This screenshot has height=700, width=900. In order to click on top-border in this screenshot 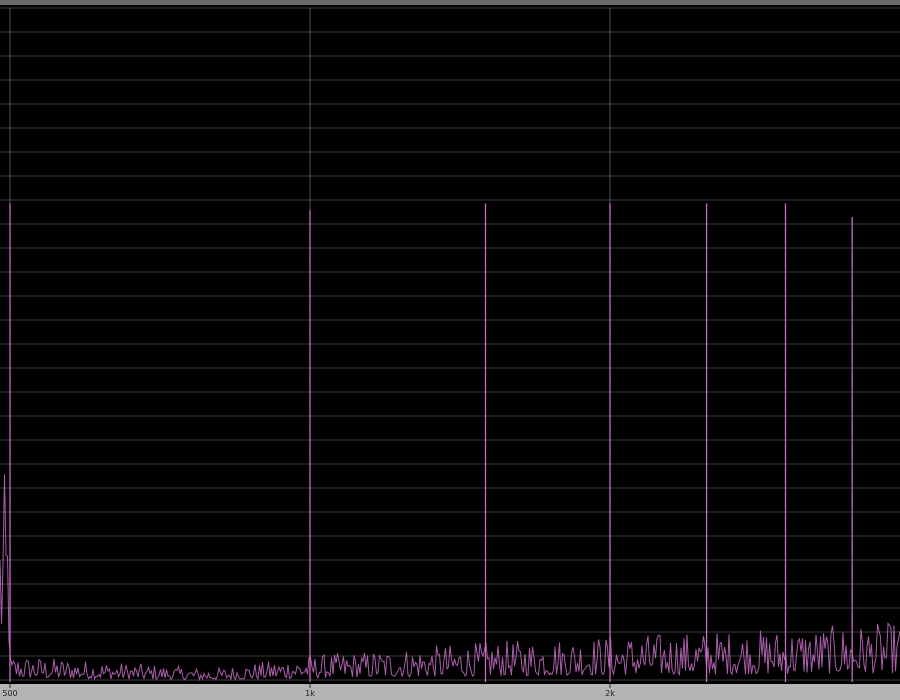, I will do `click(450, 2)`.